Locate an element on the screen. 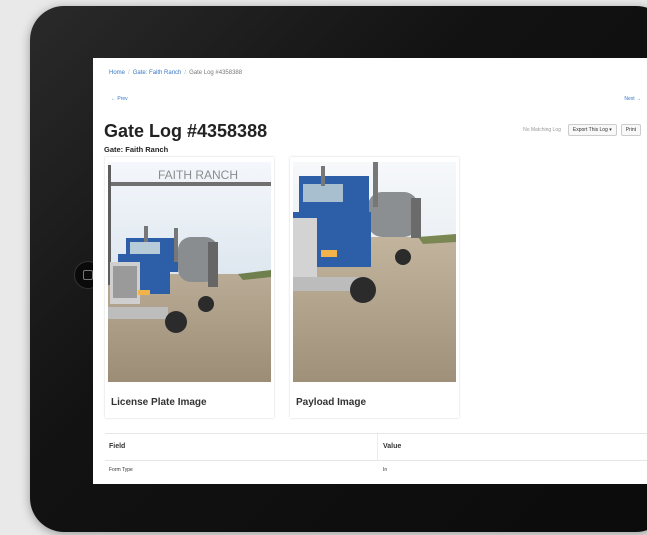  payload-card: Payload Image is located at coordinates (374, 287).